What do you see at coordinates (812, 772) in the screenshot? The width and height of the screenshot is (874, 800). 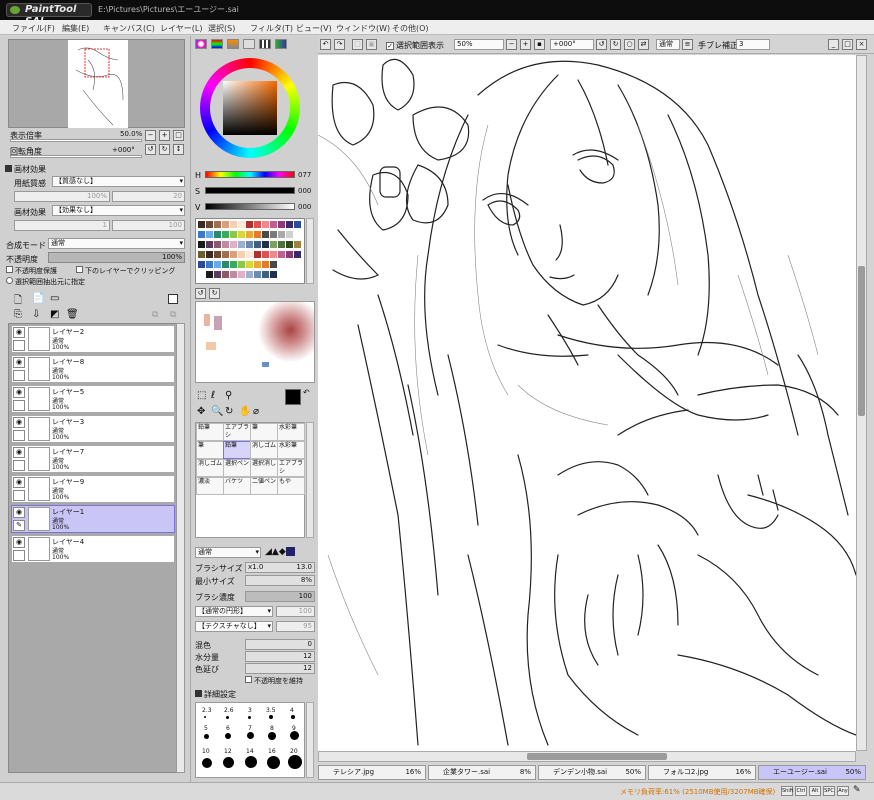 I see `document-tab-active: エーユージー.sai 50%` at bounding box center [812, 772].